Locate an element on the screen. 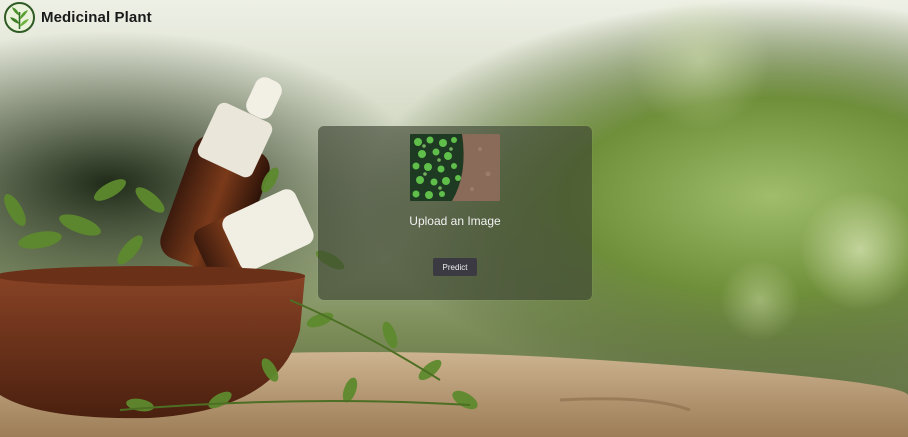 This screenshot has width=908, height=437. upload-image-label: Upload an Image is located at coordinates (455, 221).